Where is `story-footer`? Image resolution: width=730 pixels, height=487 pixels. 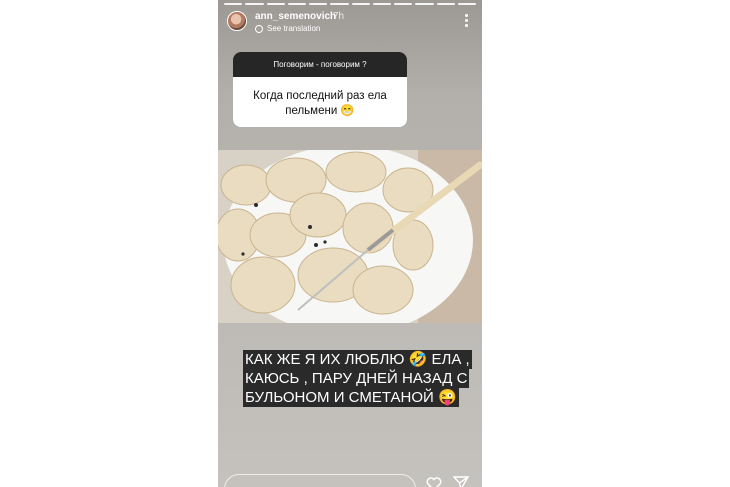 story-footer is located at coordinates (350, 478).